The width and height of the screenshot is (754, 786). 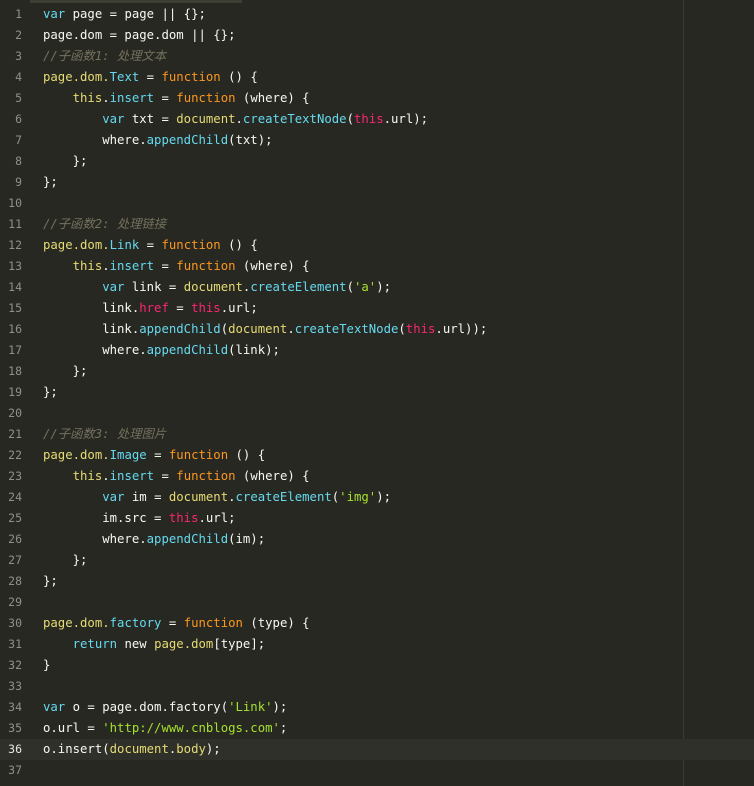 What do you see at coordinates (377, 560) in the screenshot?
I see `code-line: 27 };` at bounding box center [377, 560].